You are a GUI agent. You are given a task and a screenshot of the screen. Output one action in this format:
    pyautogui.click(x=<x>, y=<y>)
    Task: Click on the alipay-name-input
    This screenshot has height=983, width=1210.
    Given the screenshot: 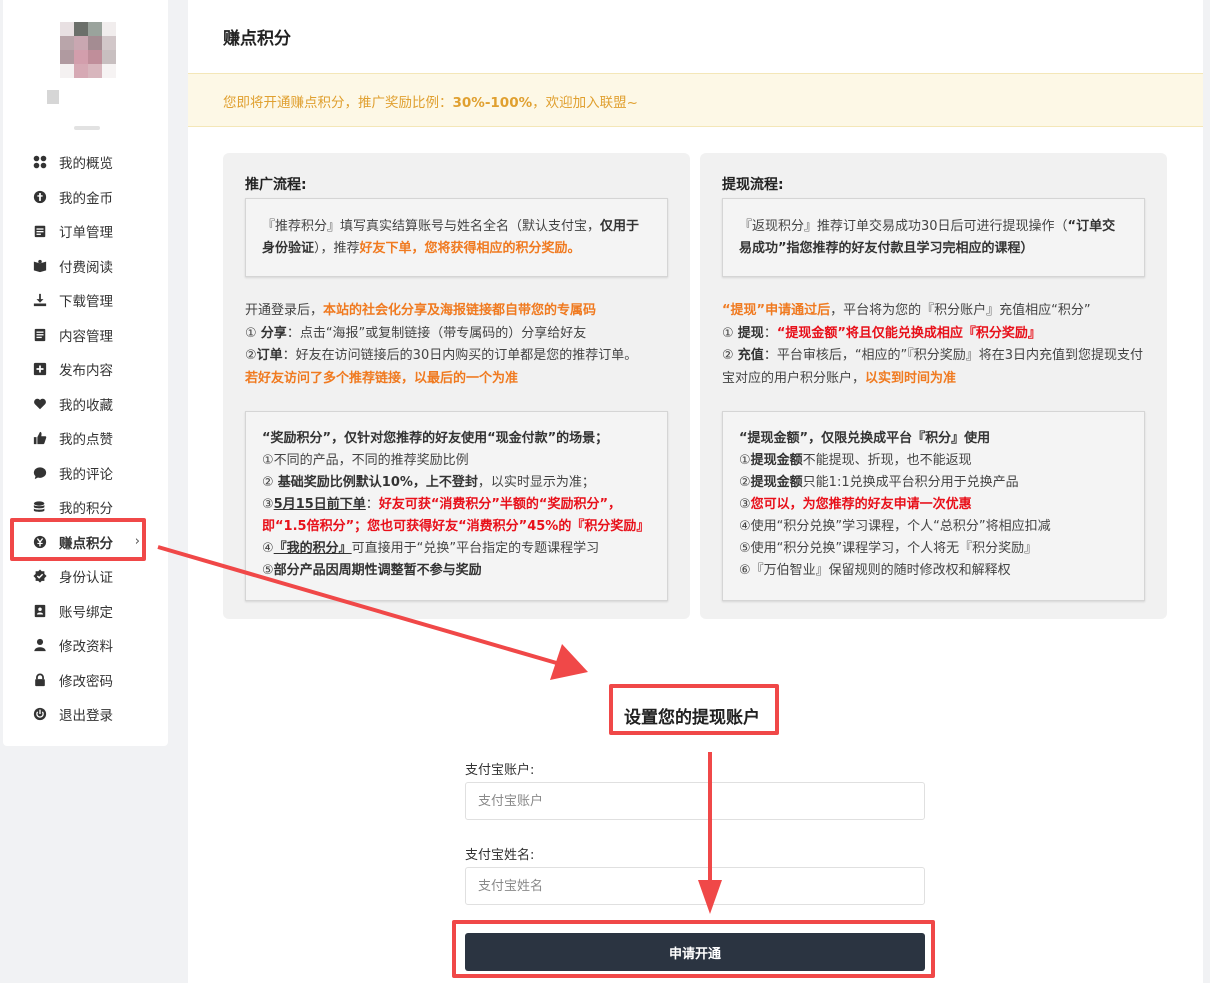 What is the action you would take?
    pyautogui.click(x=695, y=886)
    